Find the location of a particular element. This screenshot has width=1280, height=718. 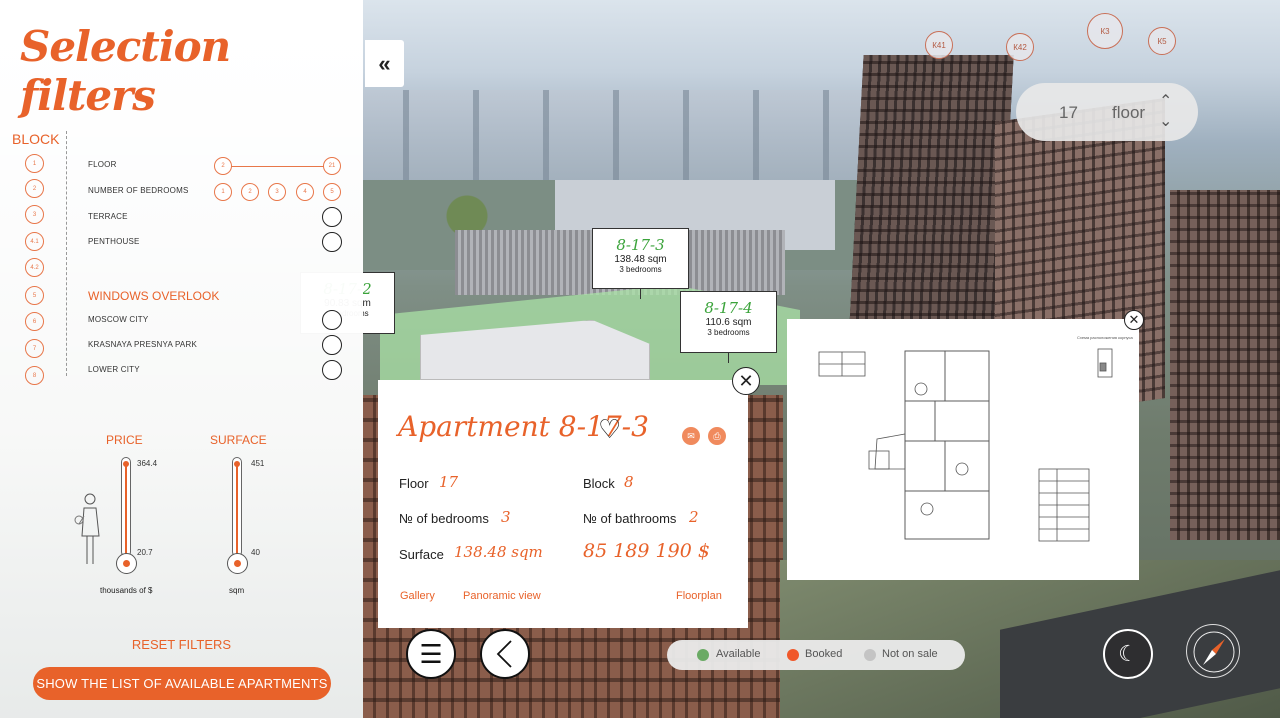

bedrooms-label: № of bedrooms is located at coordinates (444, 518).